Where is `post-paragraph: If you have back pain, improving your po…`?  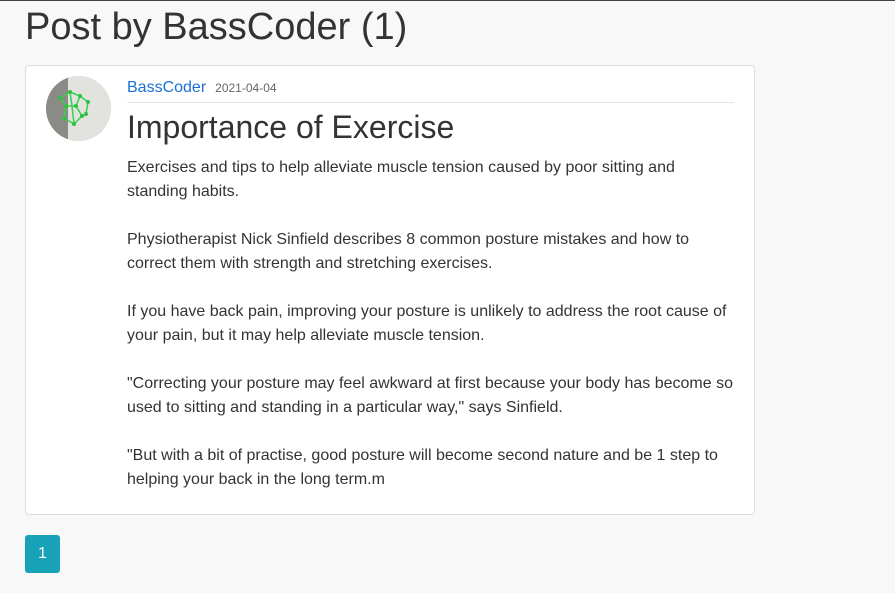
post-paragraph: If you have back pain, improving your po… is located at coordinates (427, 323).